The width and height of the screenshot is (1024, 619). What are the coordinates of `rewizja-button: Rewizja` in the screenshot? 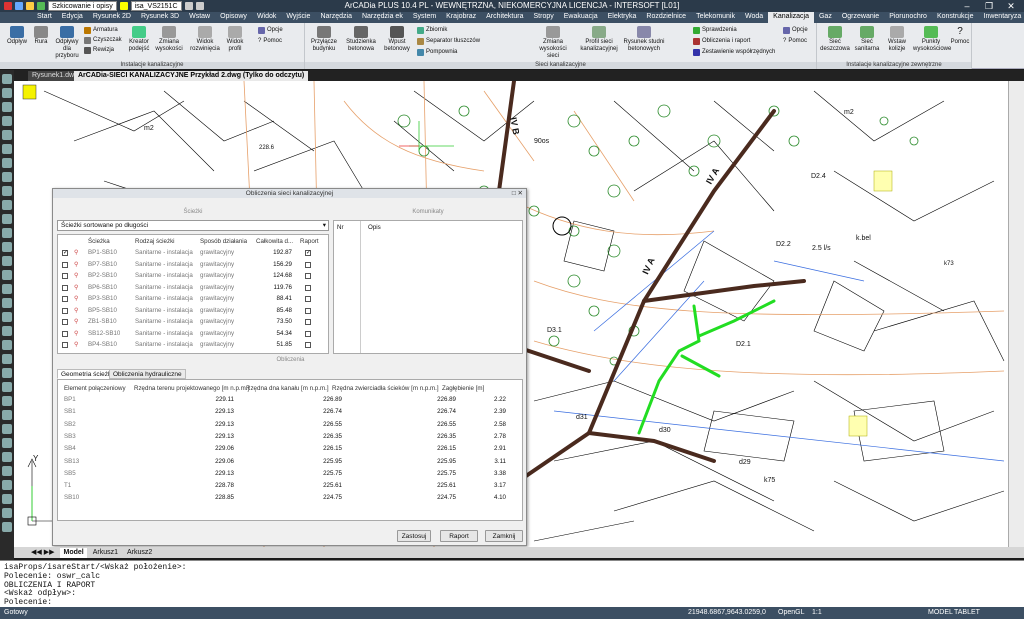 It's located at (99, 50).